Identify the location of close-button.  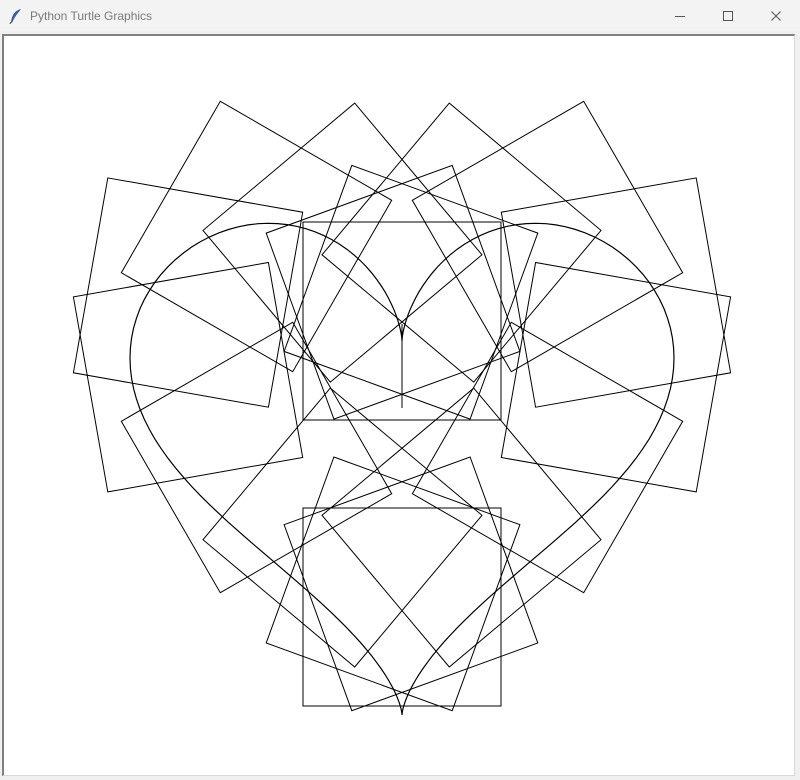
(776, 15).